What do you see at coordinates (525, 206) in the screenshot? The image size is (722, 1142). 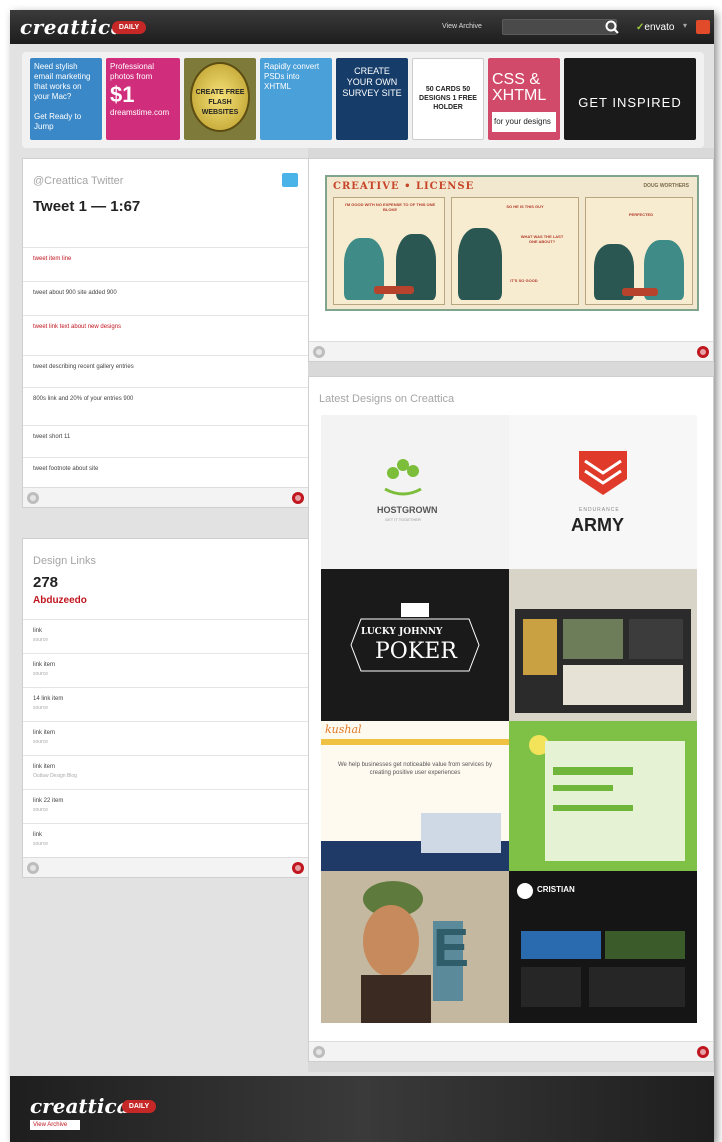 I see `speech-bubble: SO HE IS THIS GUY` at bounding box center [525, 206].